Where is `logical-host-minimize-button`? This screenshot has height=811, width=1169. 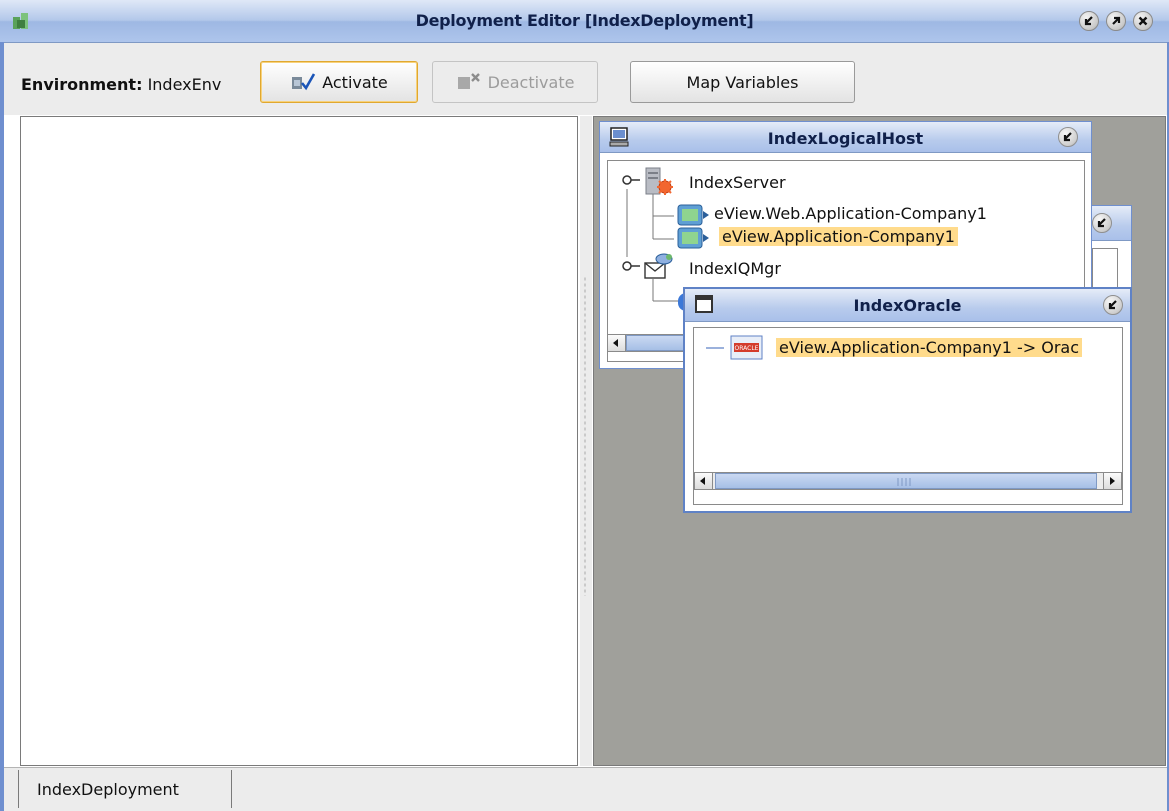
logical-host-minimize-button is located at coordinates (1068, 137).